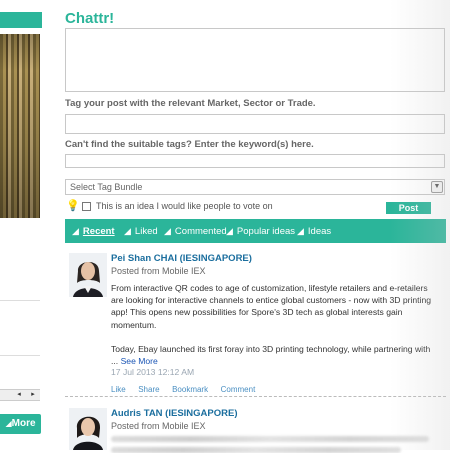  What do you see at coordinates (276, 337) in the screenshot?
I see `post-body-line` at bounding box center [276, 337].